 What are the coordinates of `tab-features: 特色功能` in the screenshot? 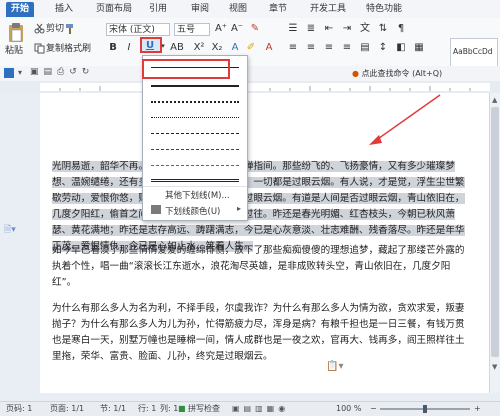 It's located at (384, 9).